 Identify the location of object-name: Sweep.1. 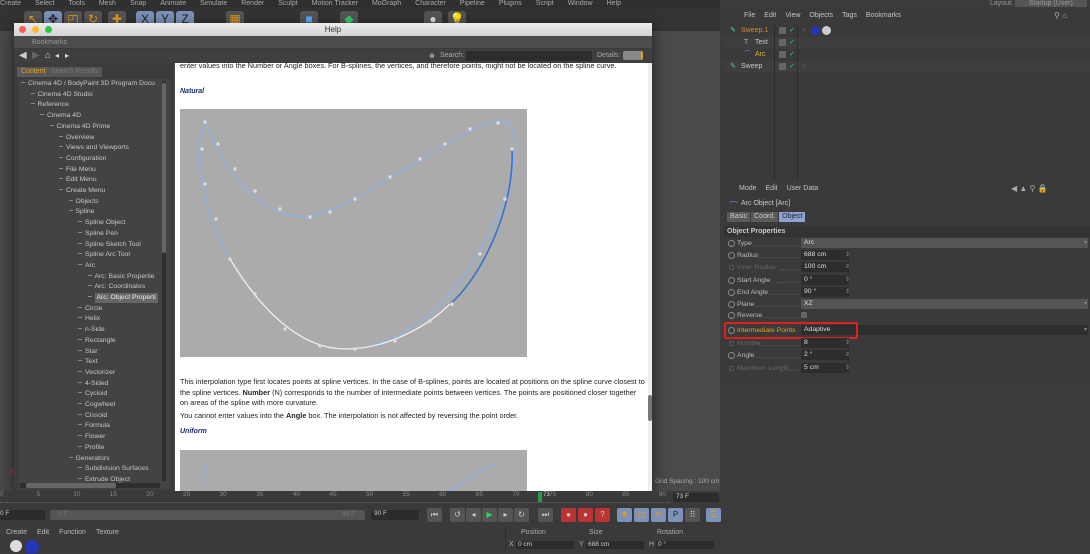
(754, 31).